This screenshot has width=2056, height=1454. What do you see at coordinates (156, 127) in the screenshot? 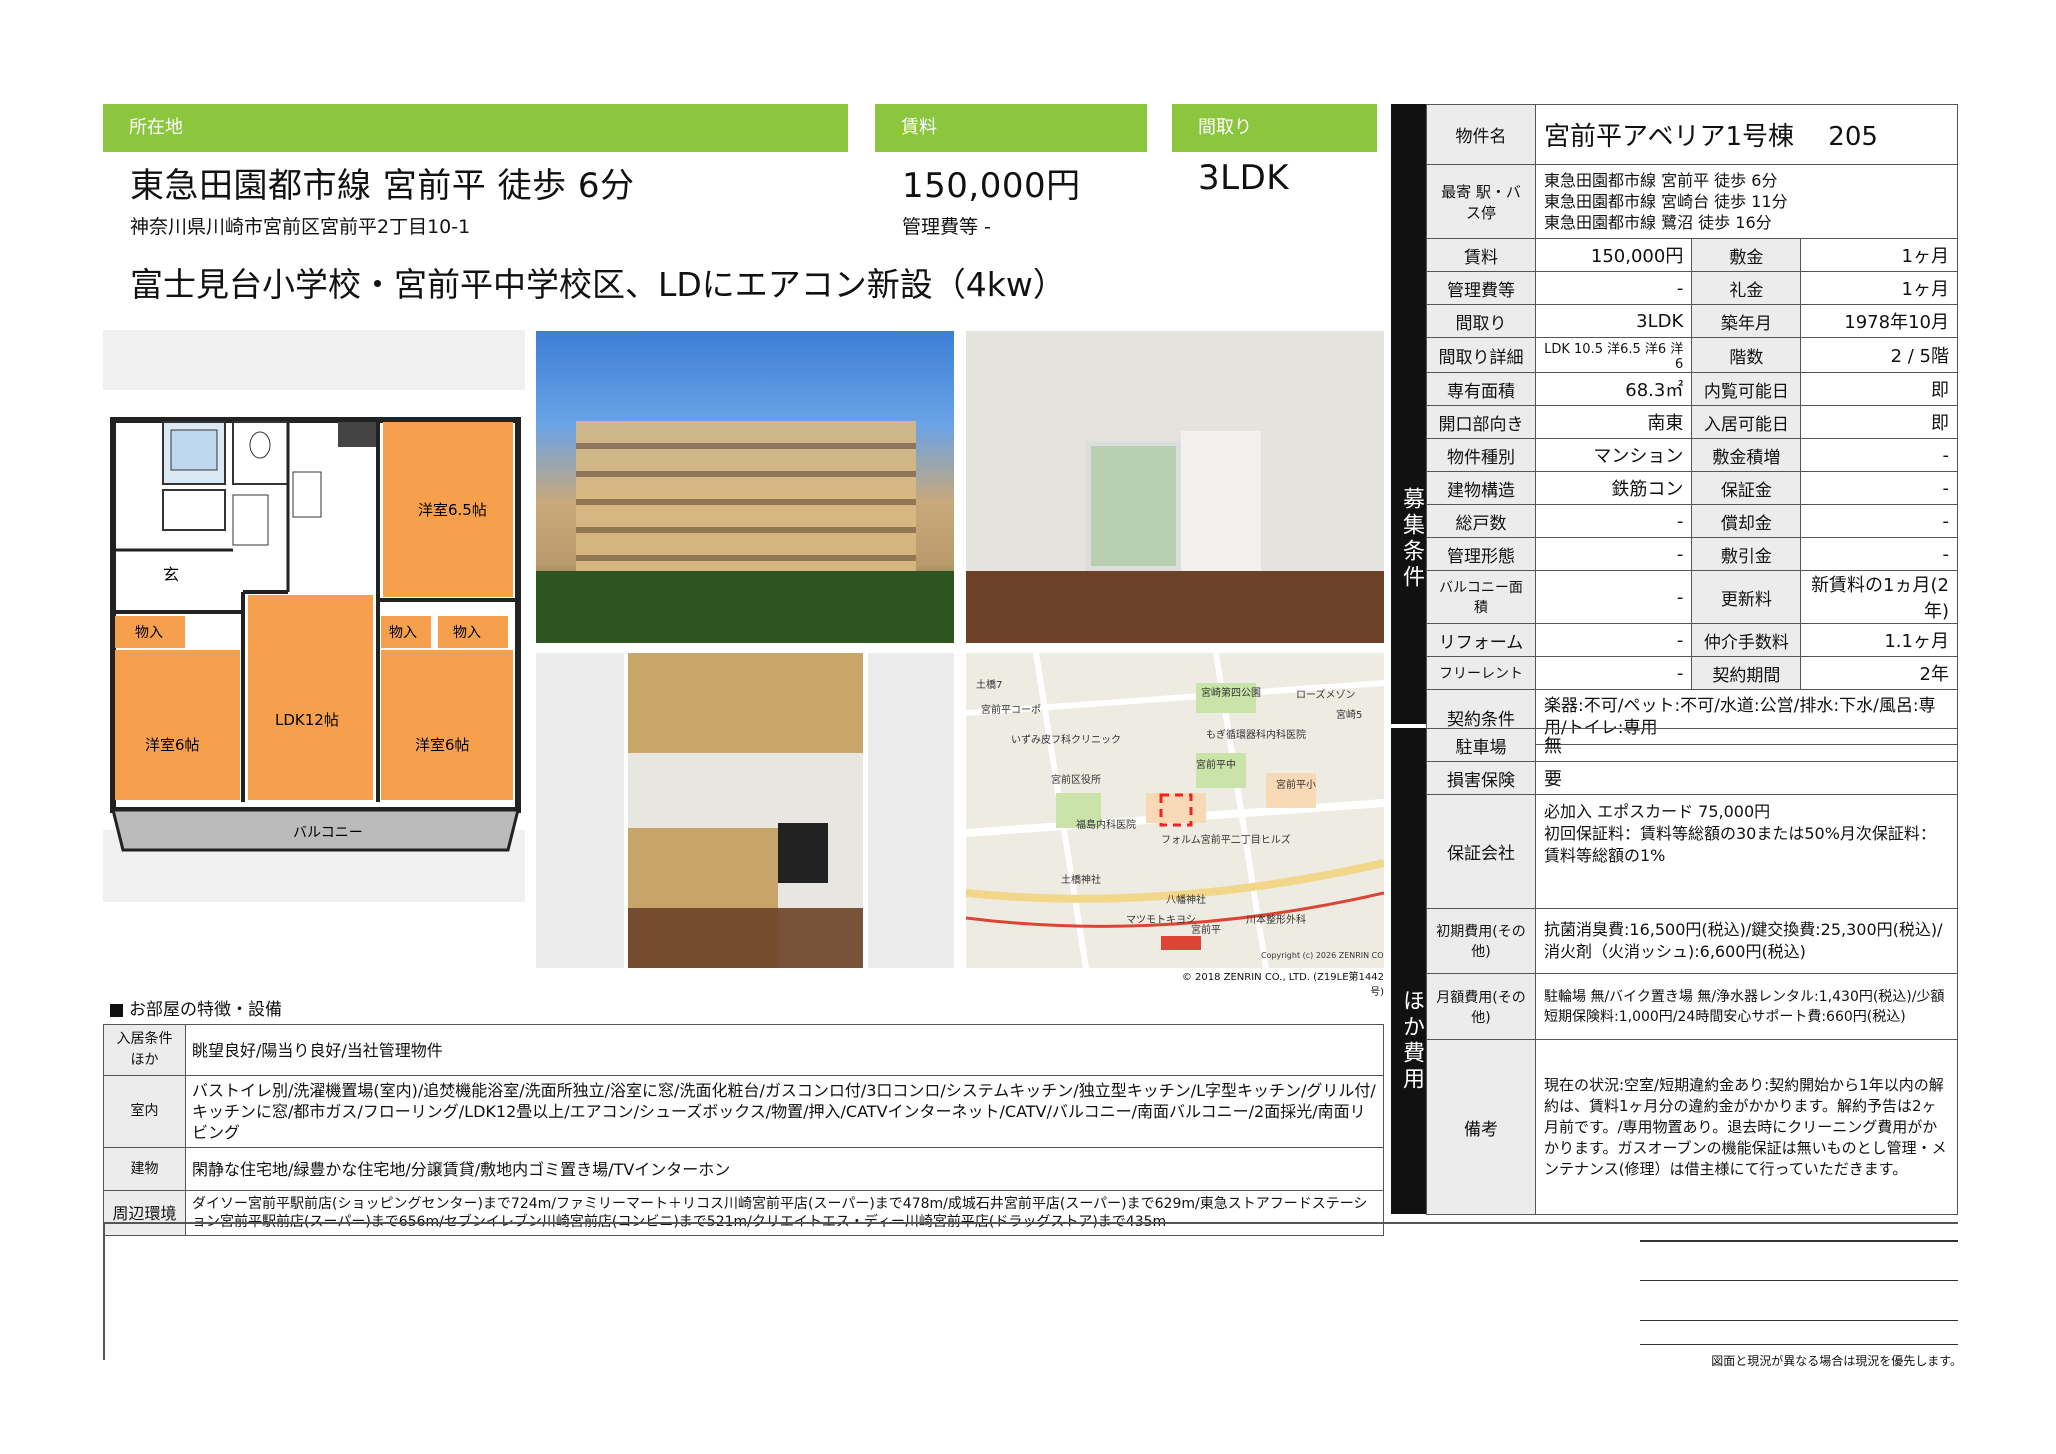
I see `location-label: 所在地` at bounding box center [156, 127].